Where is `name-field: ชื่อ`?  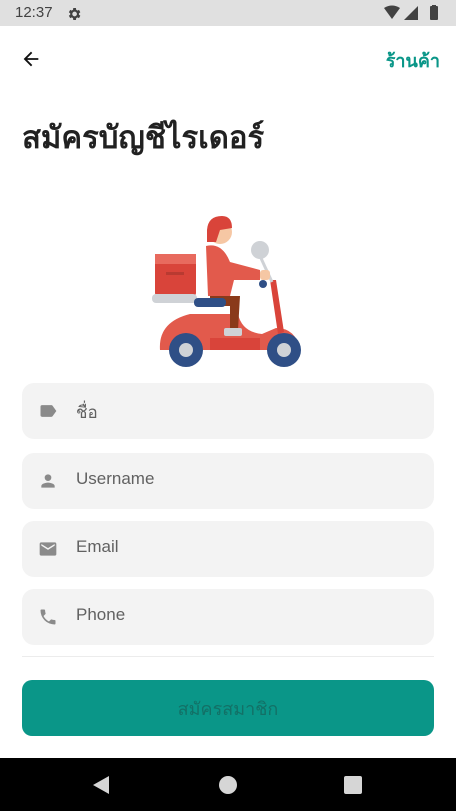 name-field: ชื่อ is located at coordinates (228, 411).